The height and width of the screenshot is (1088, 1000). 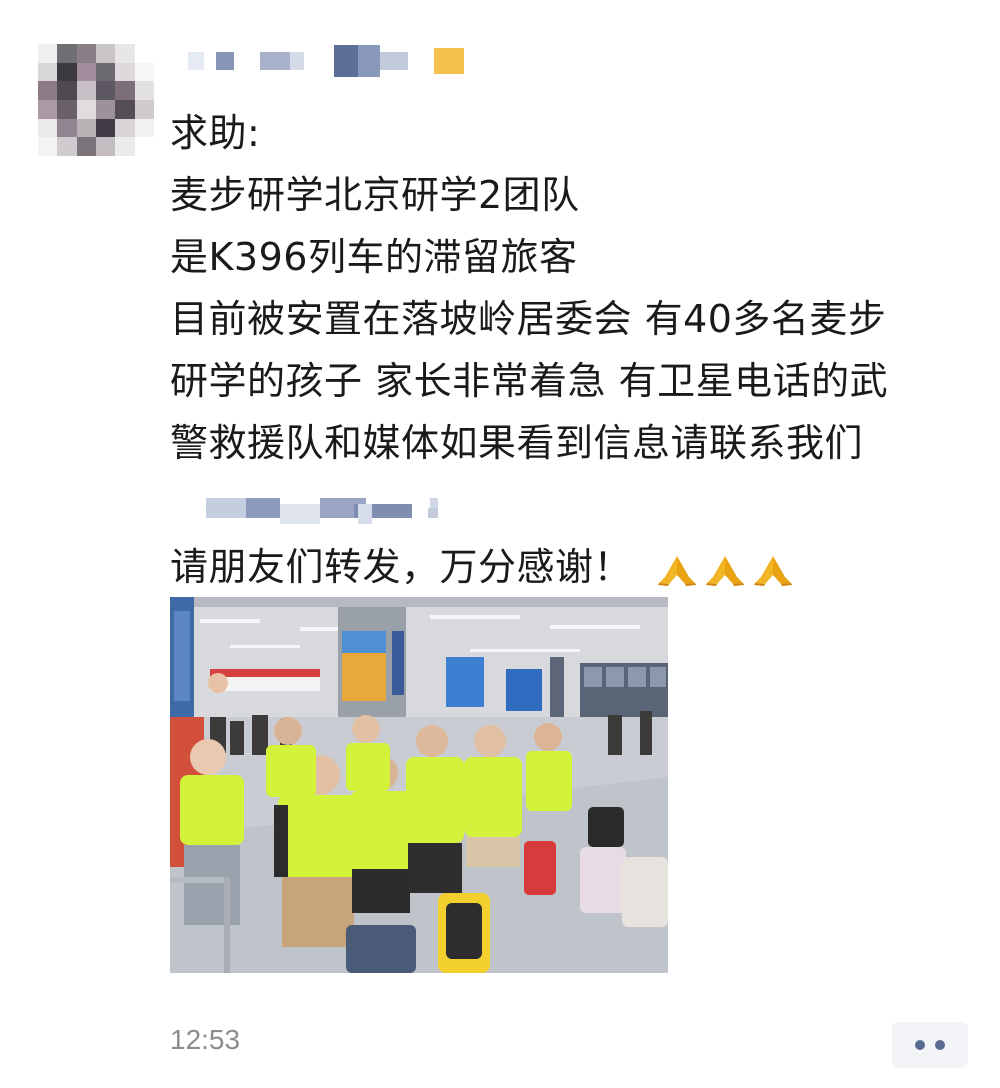 I want to click on post-line-train: 是K396列车的滞留旅客, so click(x=374, y=257).